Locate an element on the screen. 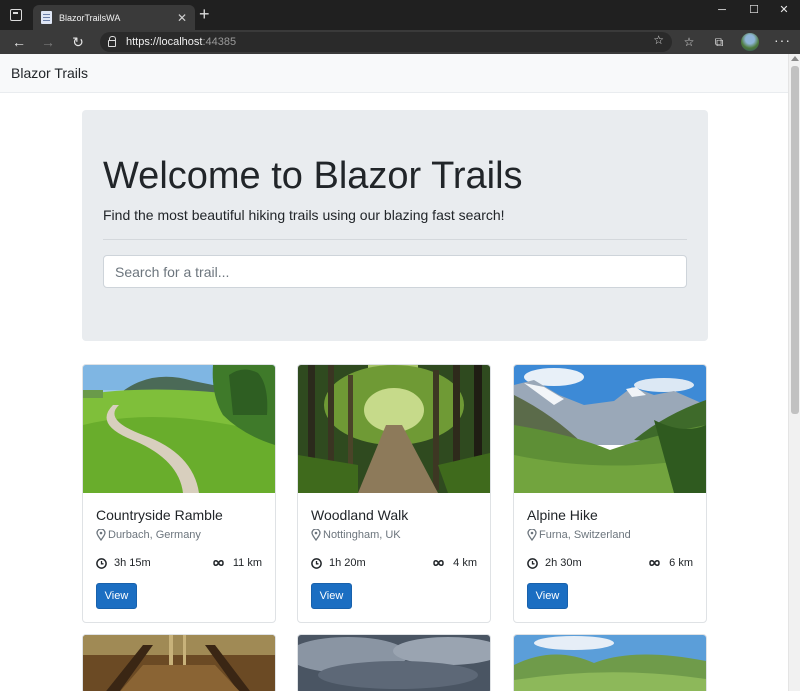 The image size is (800, 691). trail-name: Countryside Ramble is located at coordinates (159, 515).